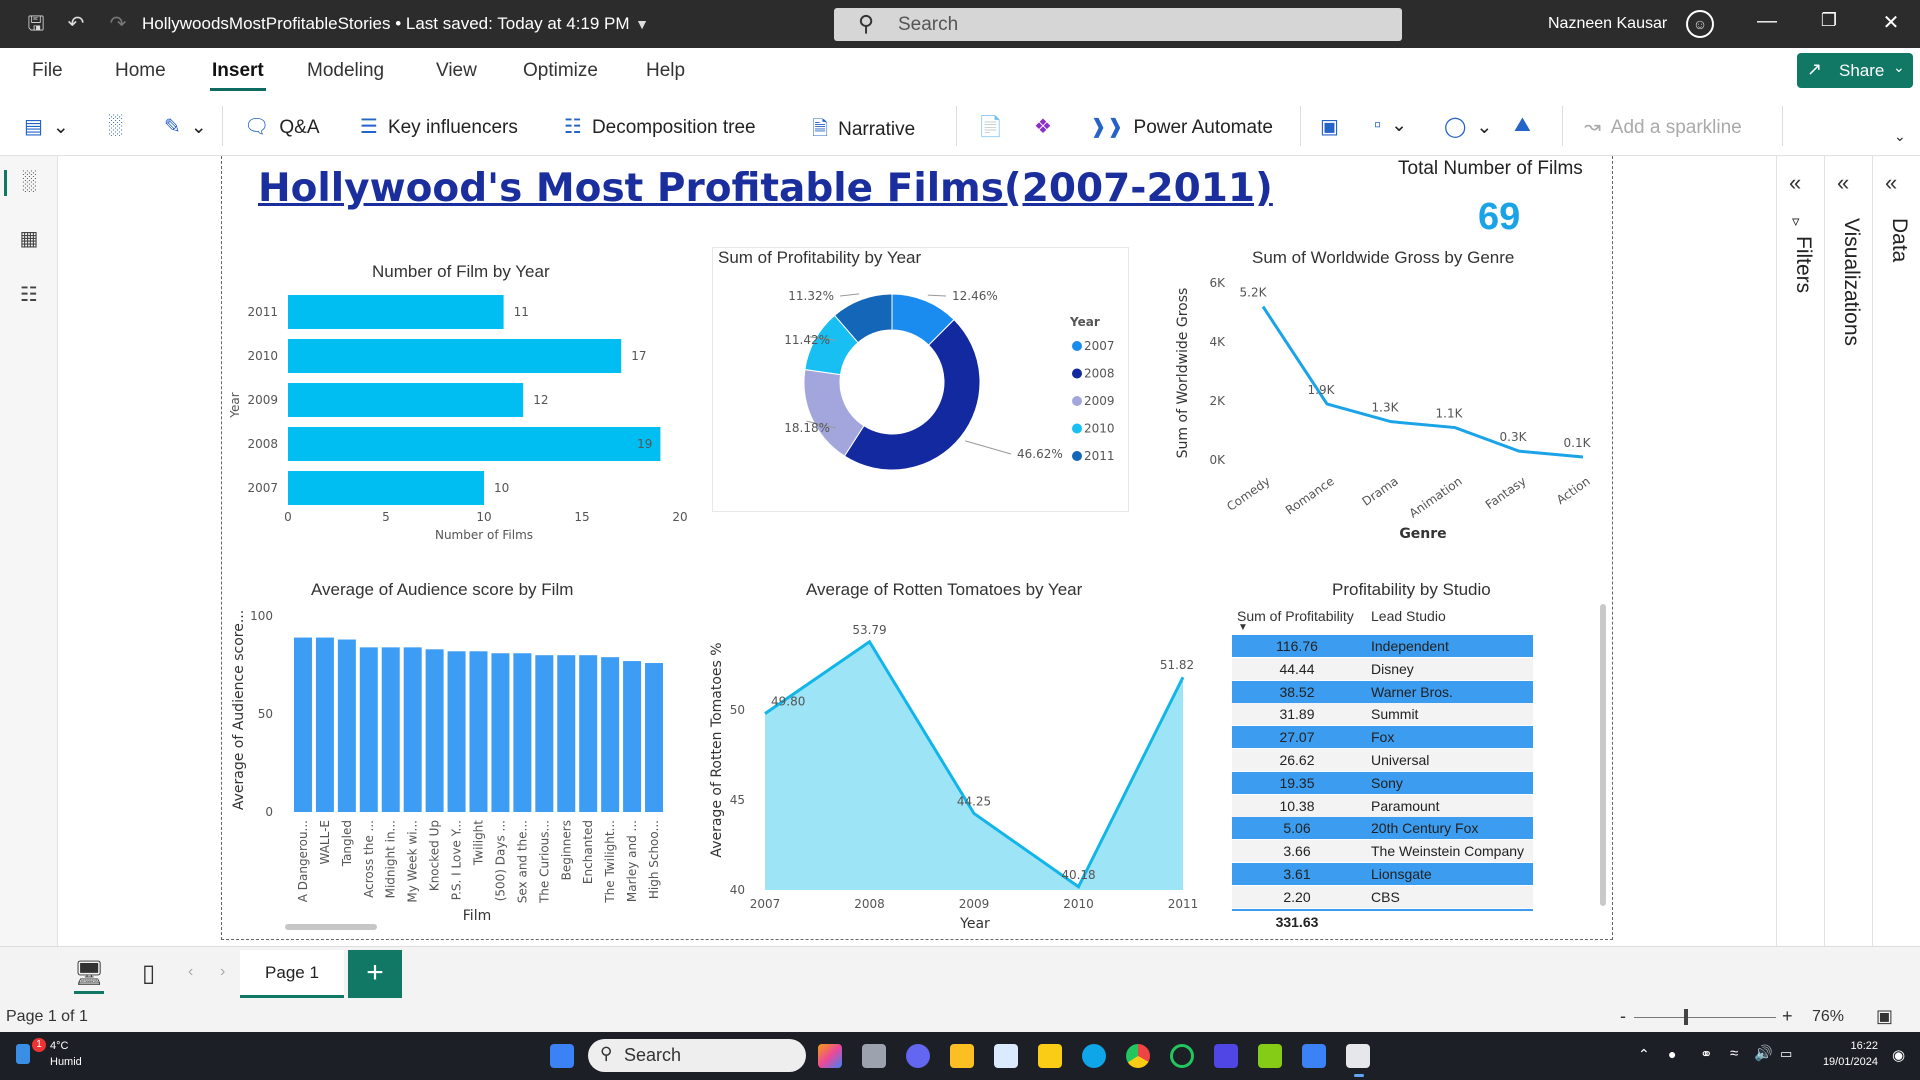 The image size is (1920, 1080). Describe the element at coordinates (1382, 714) in the screenshot. I see `table-row: 31.89 Summit` at that location.